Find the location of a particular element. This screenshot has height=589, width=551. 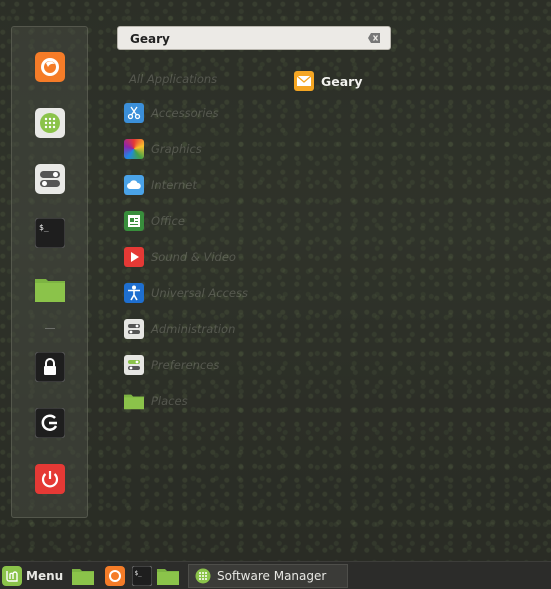

clear-search-icon is located at coordinates (374, 38).